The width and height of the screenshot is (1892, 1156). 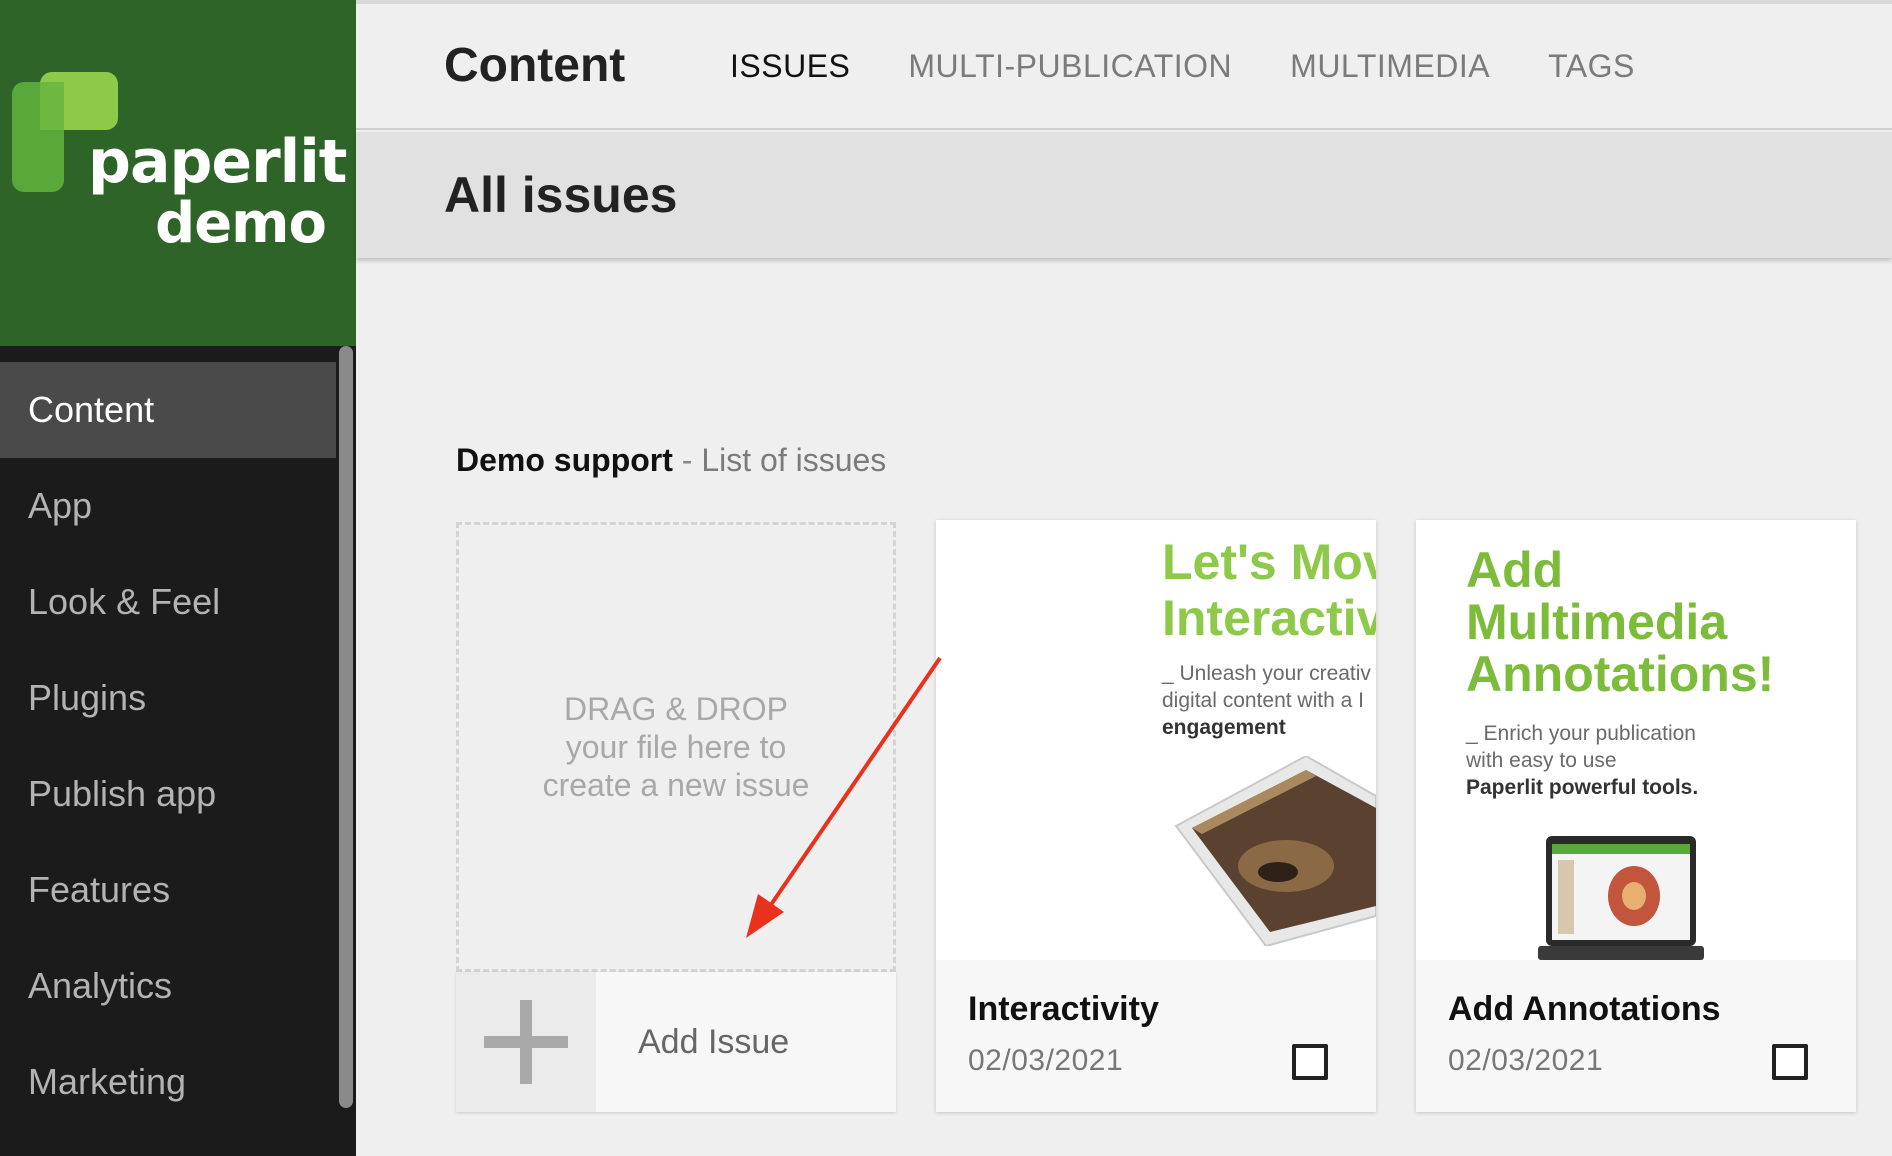 I want to click on tab-multimedia: MULTIMEDIA, so click(x=1390, y=66).